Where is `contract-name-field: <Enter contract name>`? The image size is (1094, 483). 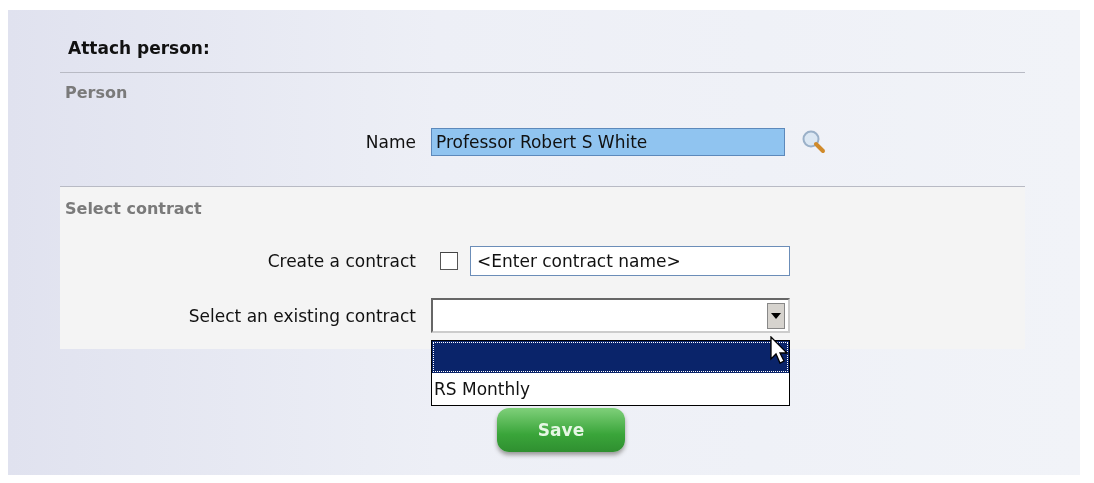 contract-name-field: <Enter contract name> is located at coordinates (630, 261).